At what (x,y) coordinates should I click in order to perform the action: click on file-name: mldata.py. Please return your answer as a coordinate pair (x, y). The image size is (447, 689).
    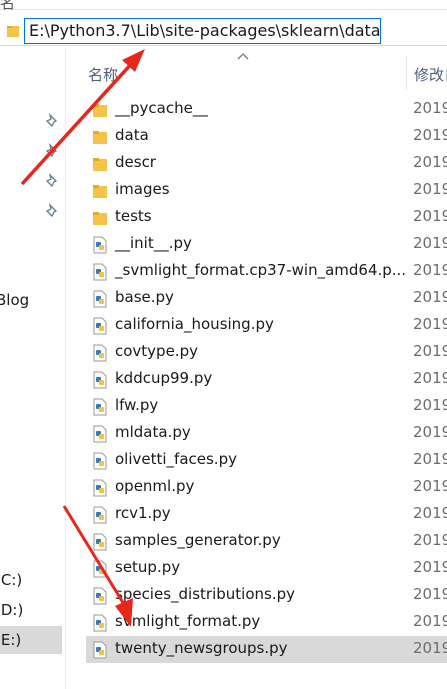
    Looking at the image, I should click on (153, 432).